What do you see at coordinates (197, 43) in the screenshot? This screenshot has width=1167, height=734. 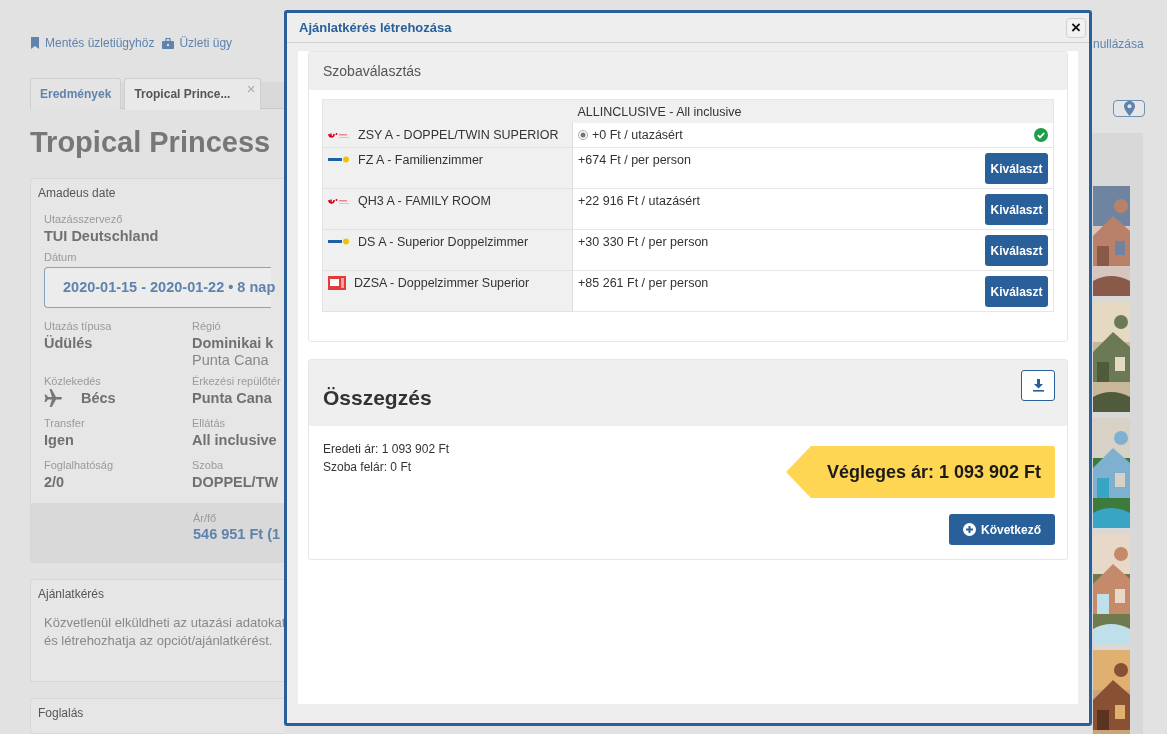 I see `toolbar-link: Üzleti ügy` at bounding box center [197, 43].